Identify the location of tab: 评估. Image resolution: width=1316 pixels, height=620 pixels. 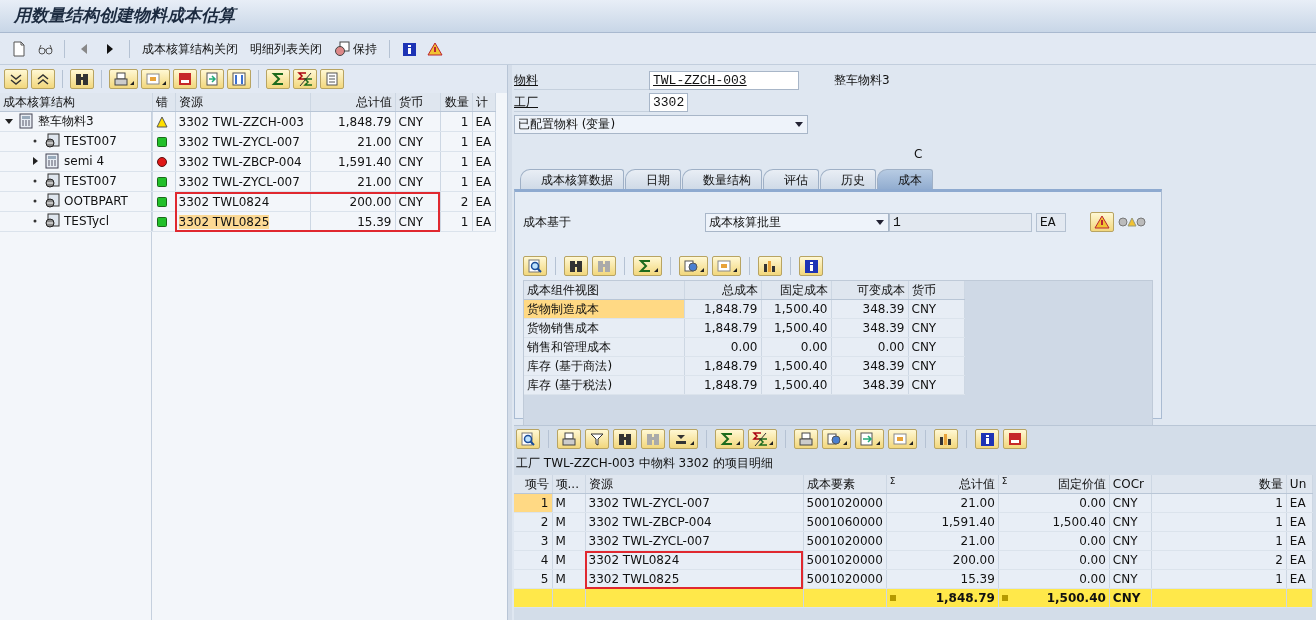
(791, 179).